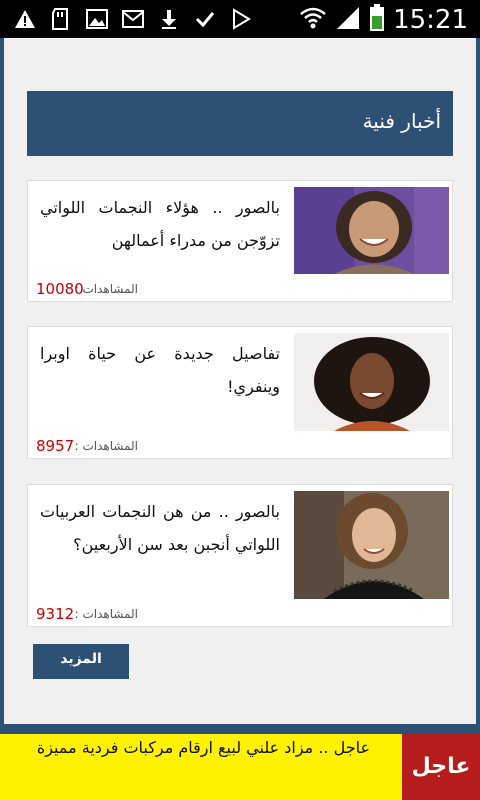 The height and width of the screenshot is (800, 480). Describe the element at coordinates (55, 446) in the screenshot. I see `views-count: 8957` at that location.